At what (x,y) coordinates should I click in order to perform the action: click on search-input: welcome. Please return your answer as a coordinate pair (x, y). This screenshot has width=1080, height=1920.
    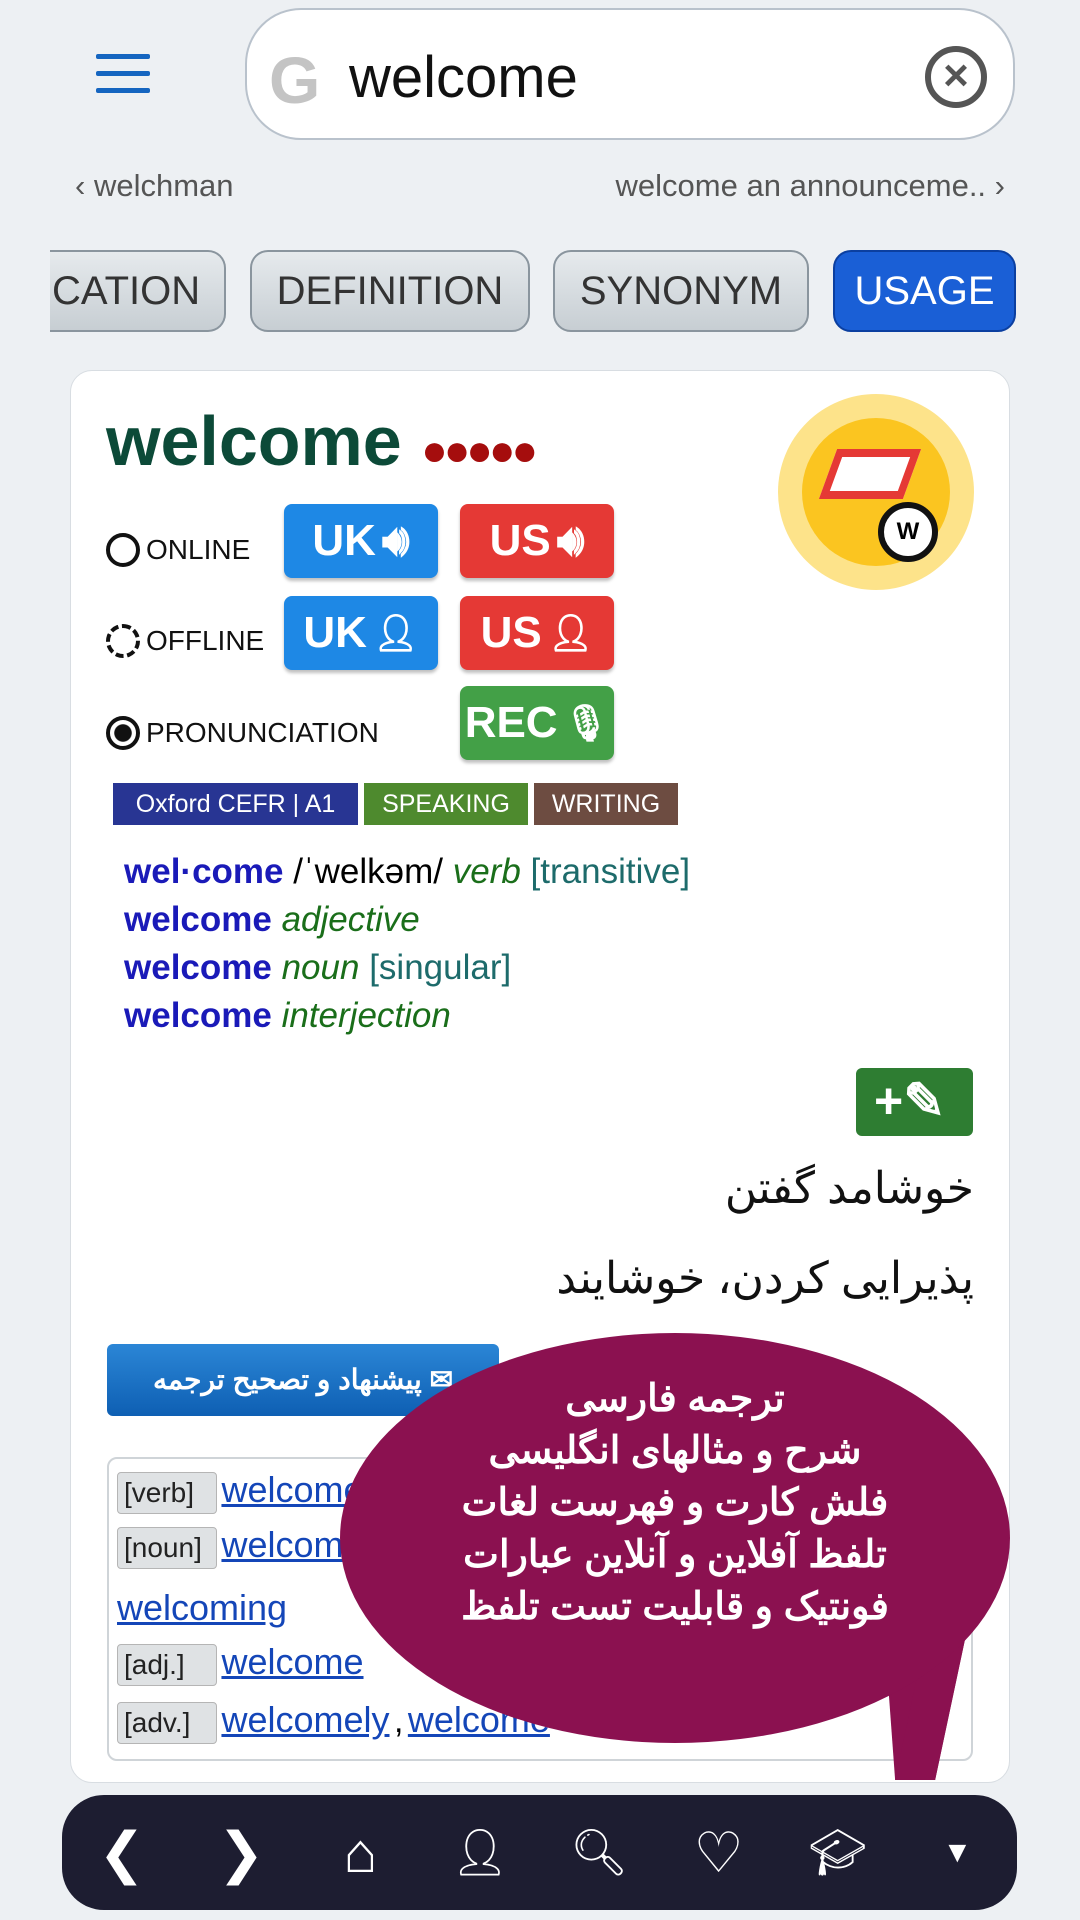
    Looking at the image, I should click on (463, 77).